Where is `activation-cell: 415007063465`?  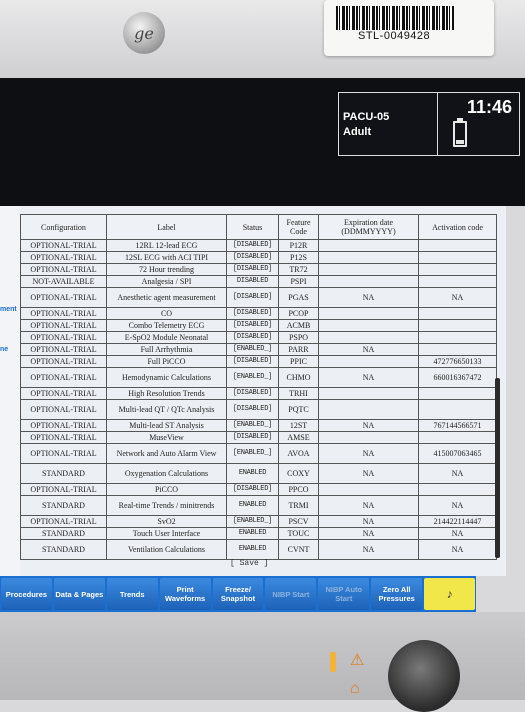 activation-cell: 415007063465 is located at coordinates (457, 453).